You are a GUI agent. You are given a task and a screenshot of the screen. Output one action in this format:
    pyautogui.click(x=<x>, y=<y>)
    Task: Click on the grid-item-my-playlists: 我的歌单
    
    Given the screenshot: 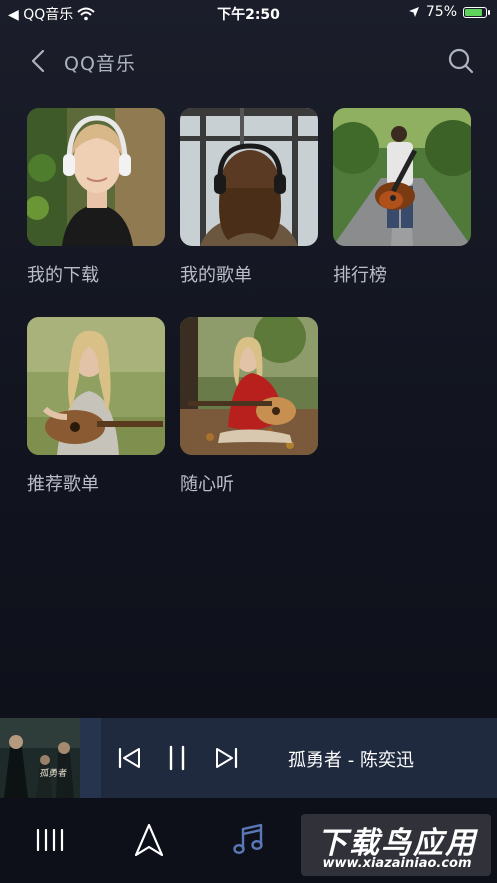 What is the action you would take?
    pyautogui.click(x=249, y=197)
    